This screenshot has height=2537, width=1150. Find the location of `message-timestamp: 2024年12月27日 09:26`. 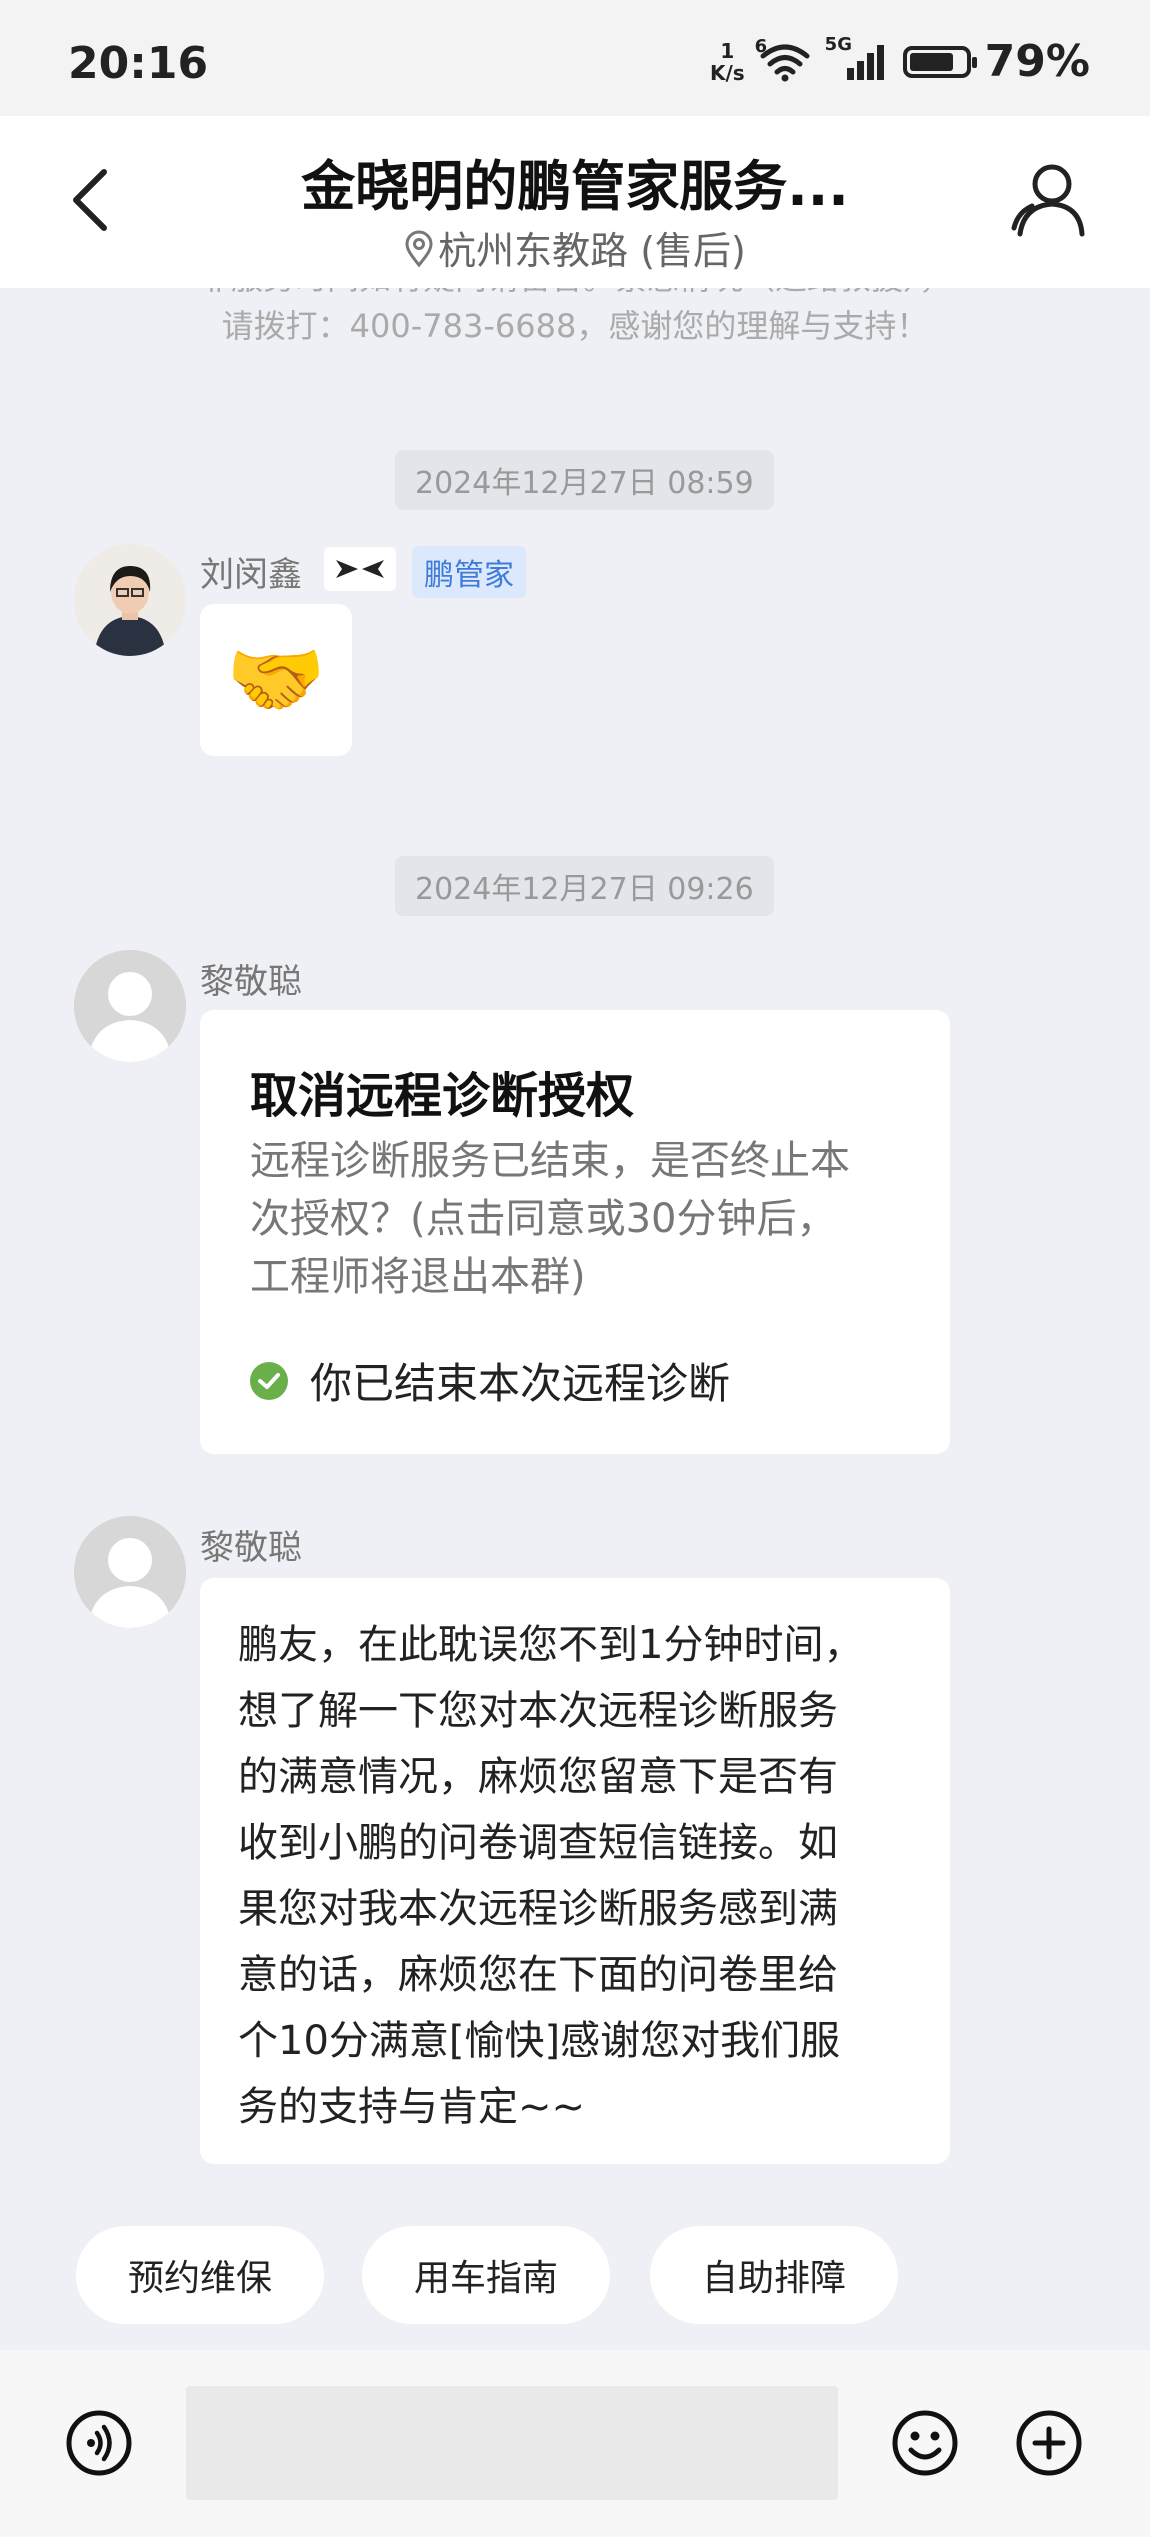

message-timestamp: 2024年12月27日 09:26 is located at coordinates (584, 886).